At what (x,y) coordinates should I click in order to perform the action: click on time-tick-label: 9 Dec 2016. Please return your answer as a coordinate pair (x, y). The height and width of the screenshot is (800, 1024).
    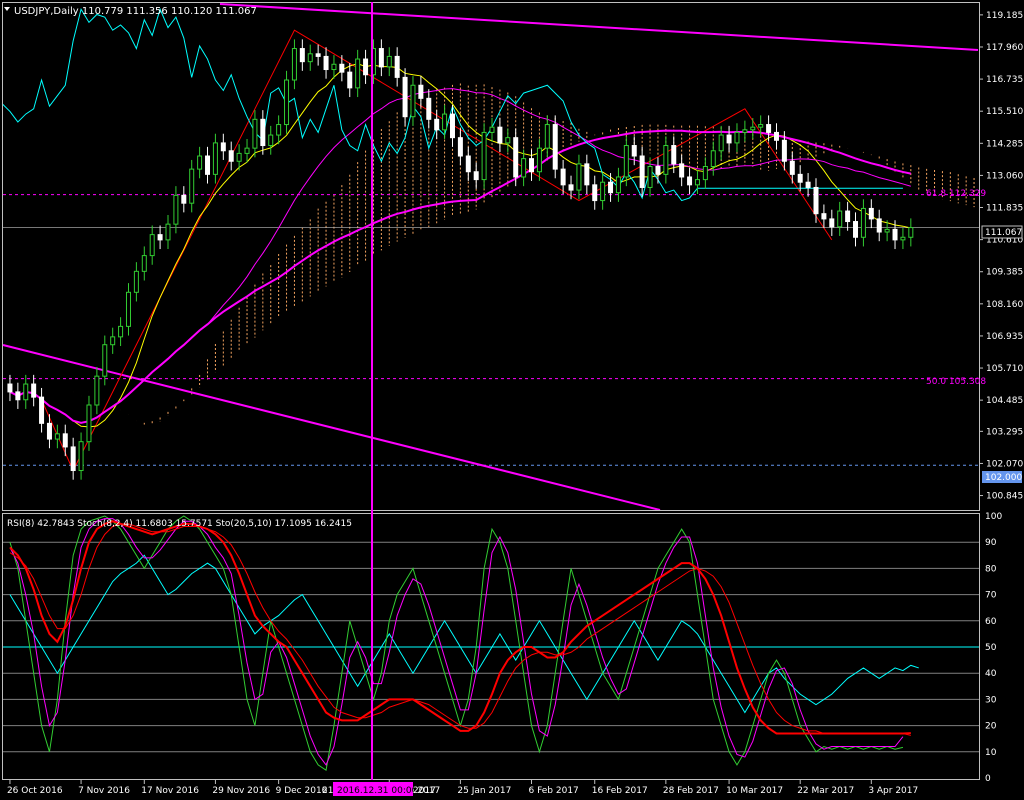
    Looking at the image, I should click on (302, 791).